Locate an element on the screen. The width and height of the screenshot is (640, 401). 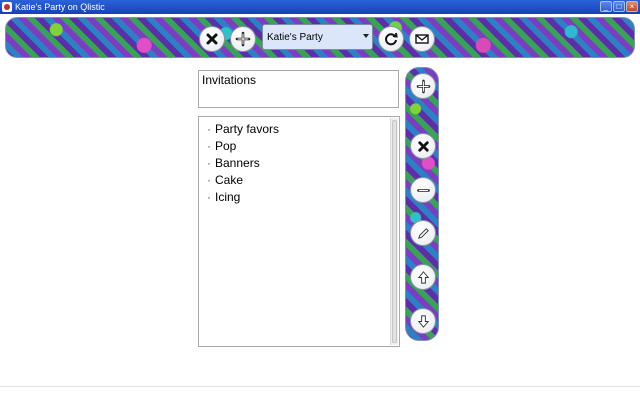
list-item-label: Pop is located at coordinates (226, 146).